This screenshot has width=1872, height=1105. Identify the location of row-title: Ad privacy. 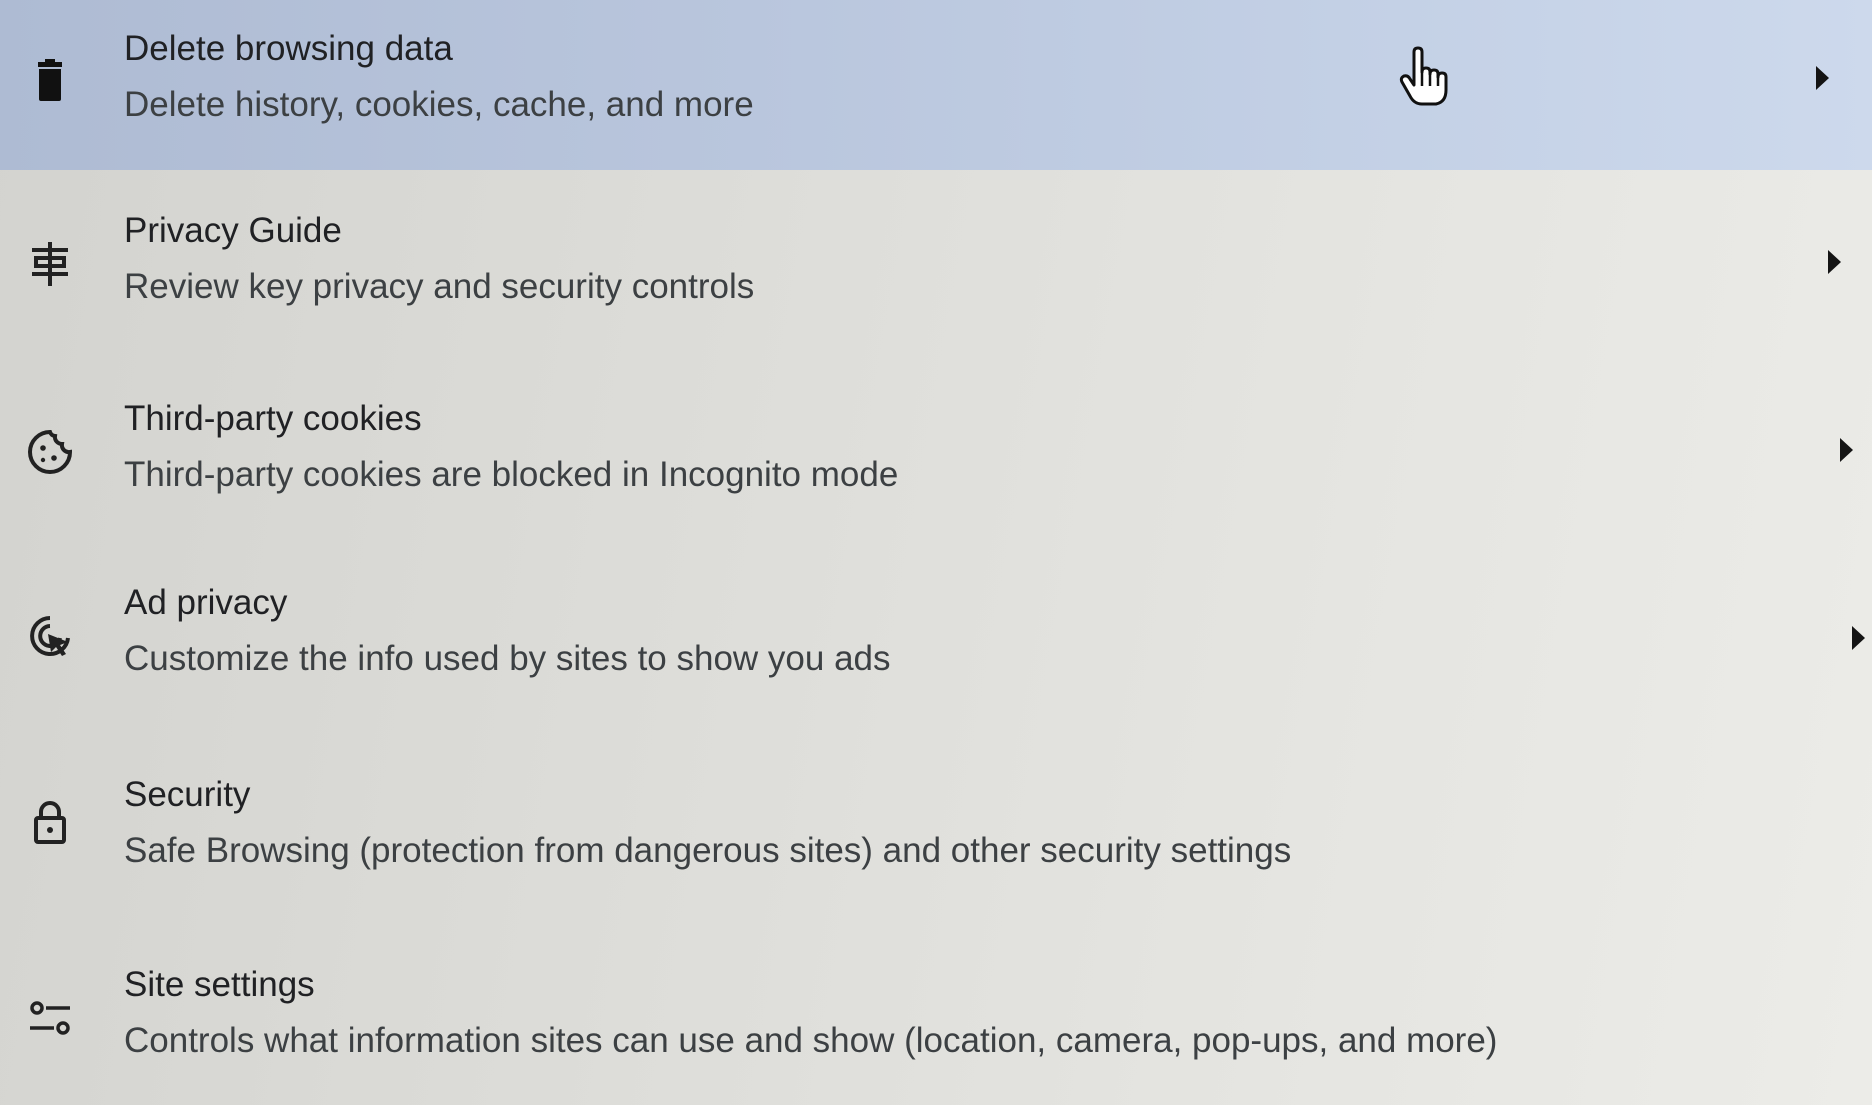
(206, 602).